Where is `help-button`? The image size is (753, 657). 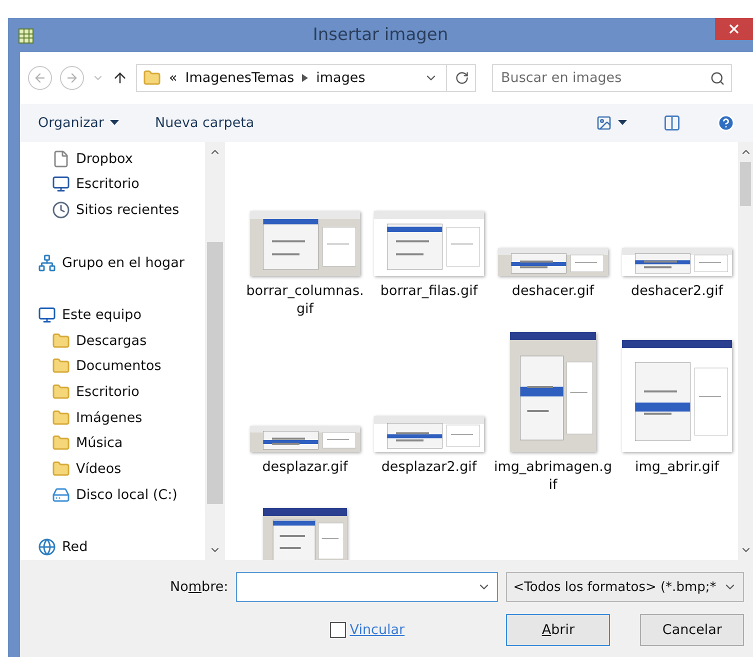 help-button is located at coordinates (726, 123).